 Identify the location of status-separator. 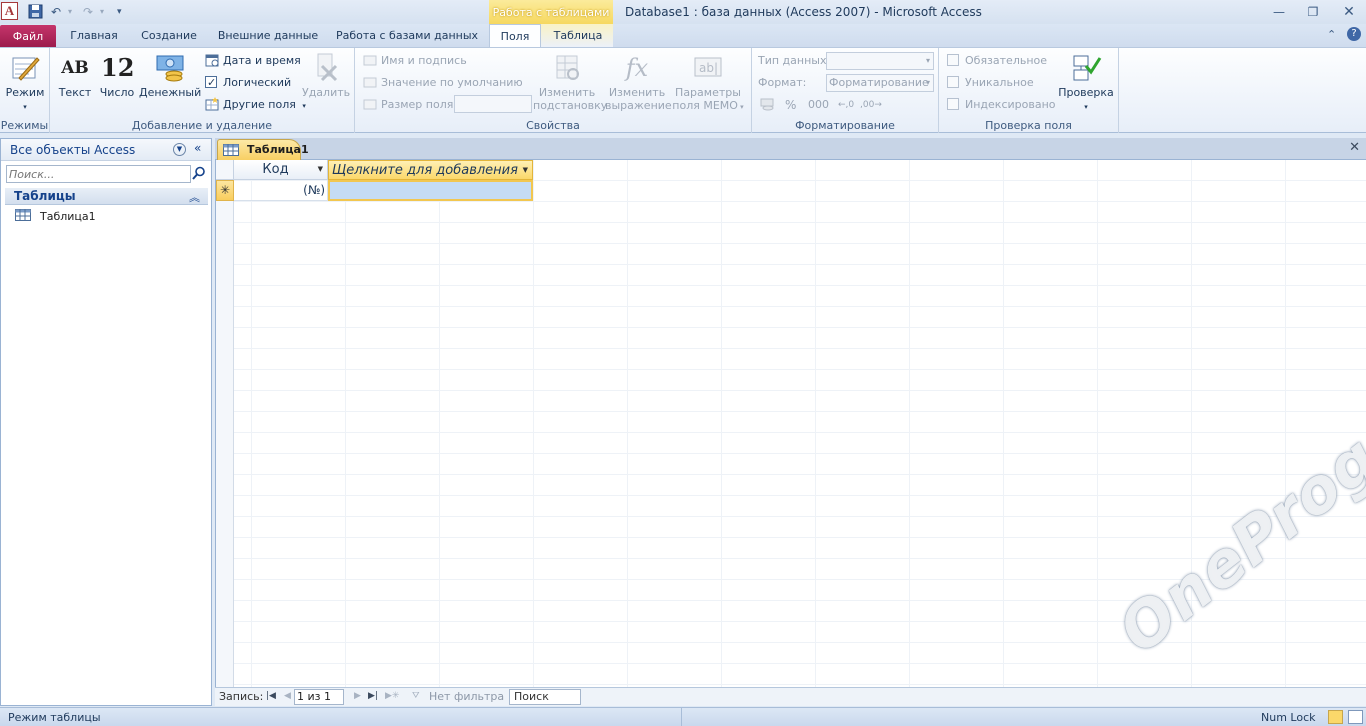
(681, 717).